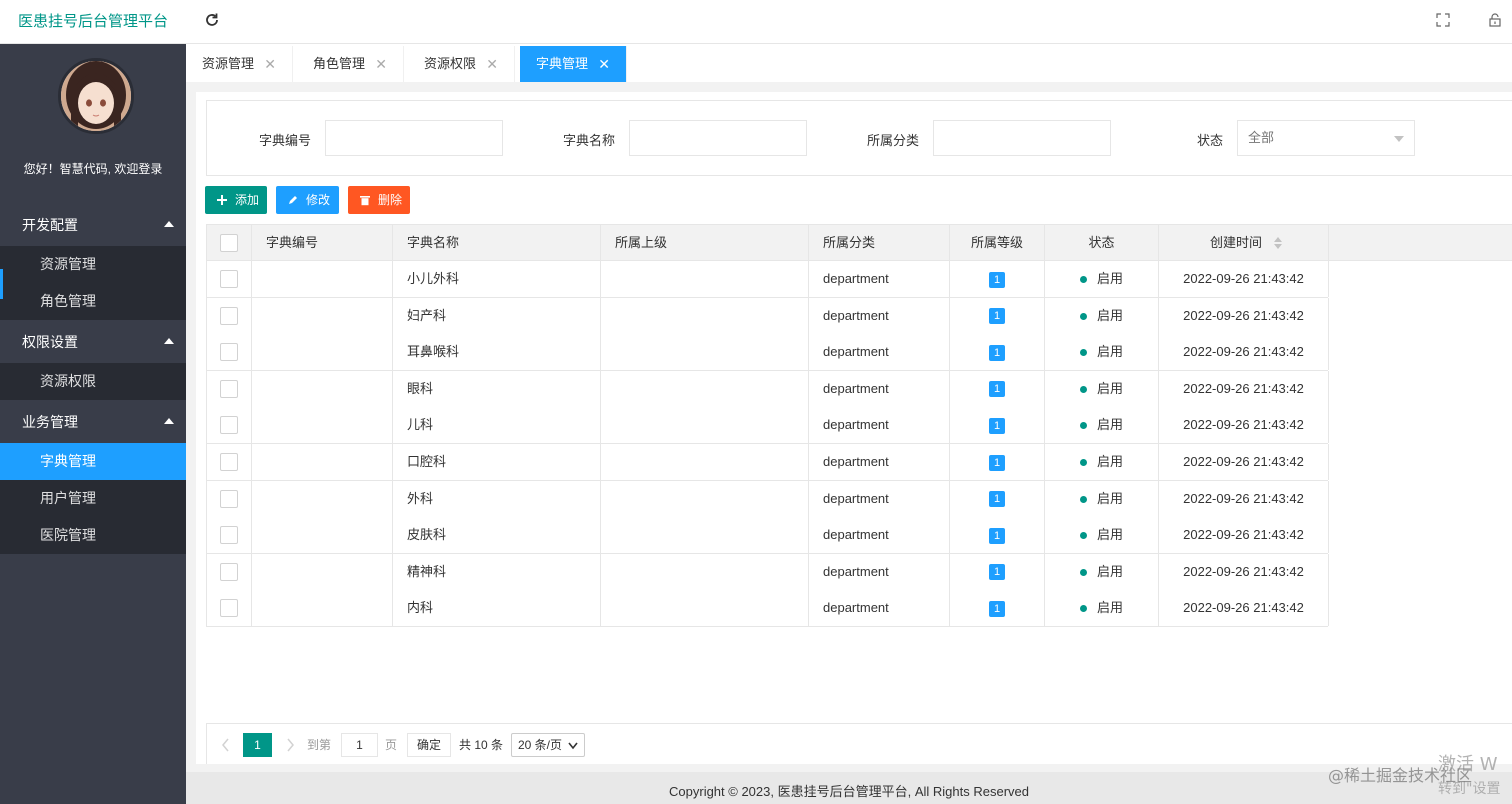 The width and height of the screenshot is (1512, 804). What do you see at coordinates (767, 353) in the screenshot?
I see `table-row: 耳鼻喉科 department 1 启用 2022-09-26 21:43:42` at bounding box center [767, 353].